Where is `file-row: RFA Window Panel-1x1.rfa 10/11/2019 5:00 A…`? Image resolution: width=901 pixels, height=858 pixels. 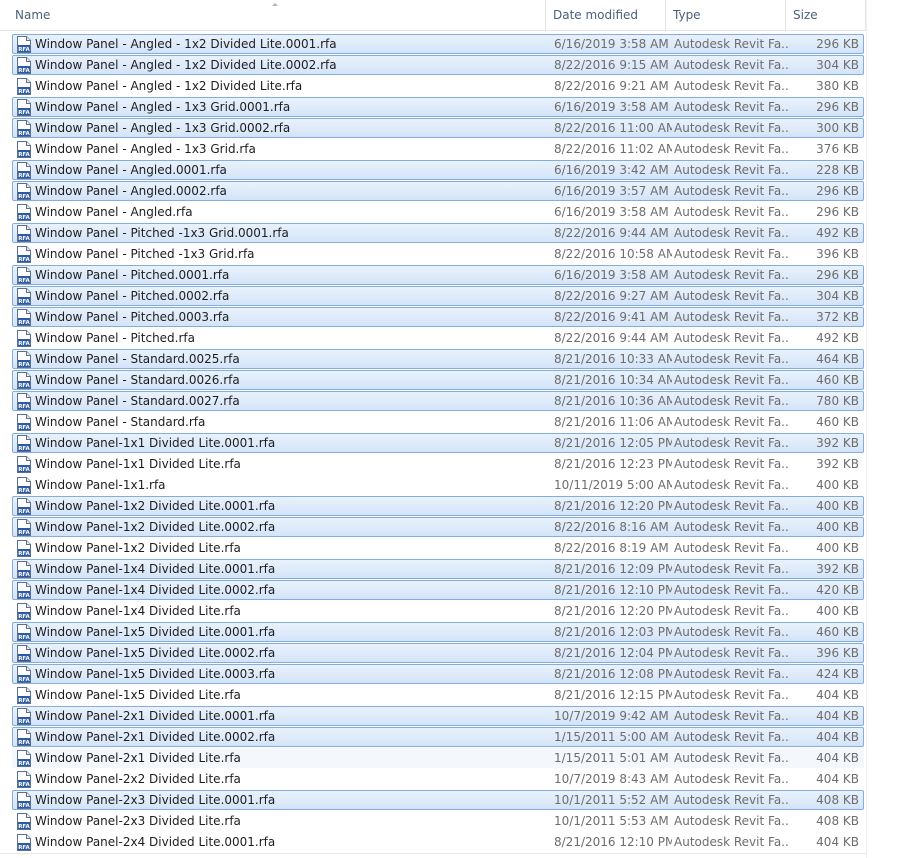 file-row: RFA Window Panel-1x1.rfa 10/11/2019 5:00 A… is located at coordinates (438, 485).